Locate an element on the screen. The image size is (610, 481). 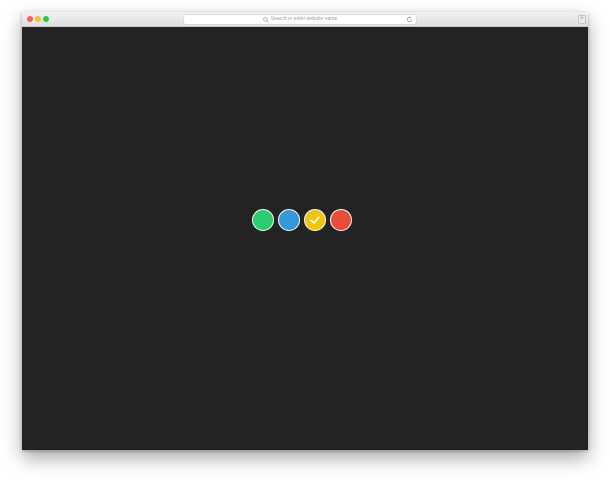
color-option-blue is located at coordinates (289, 220).